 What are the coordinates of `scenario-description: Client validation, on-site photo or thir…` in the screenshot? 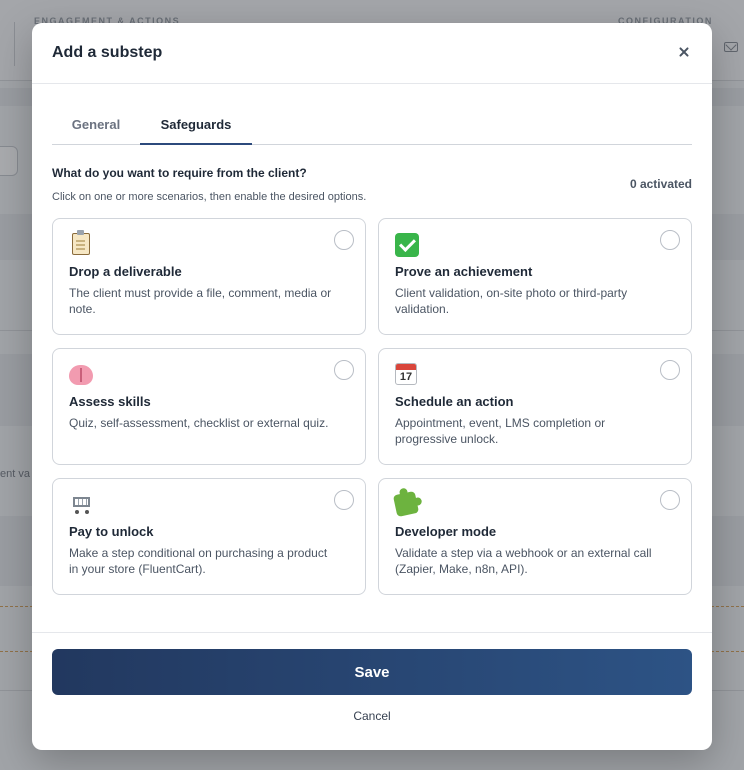 It's located at (511, 301).